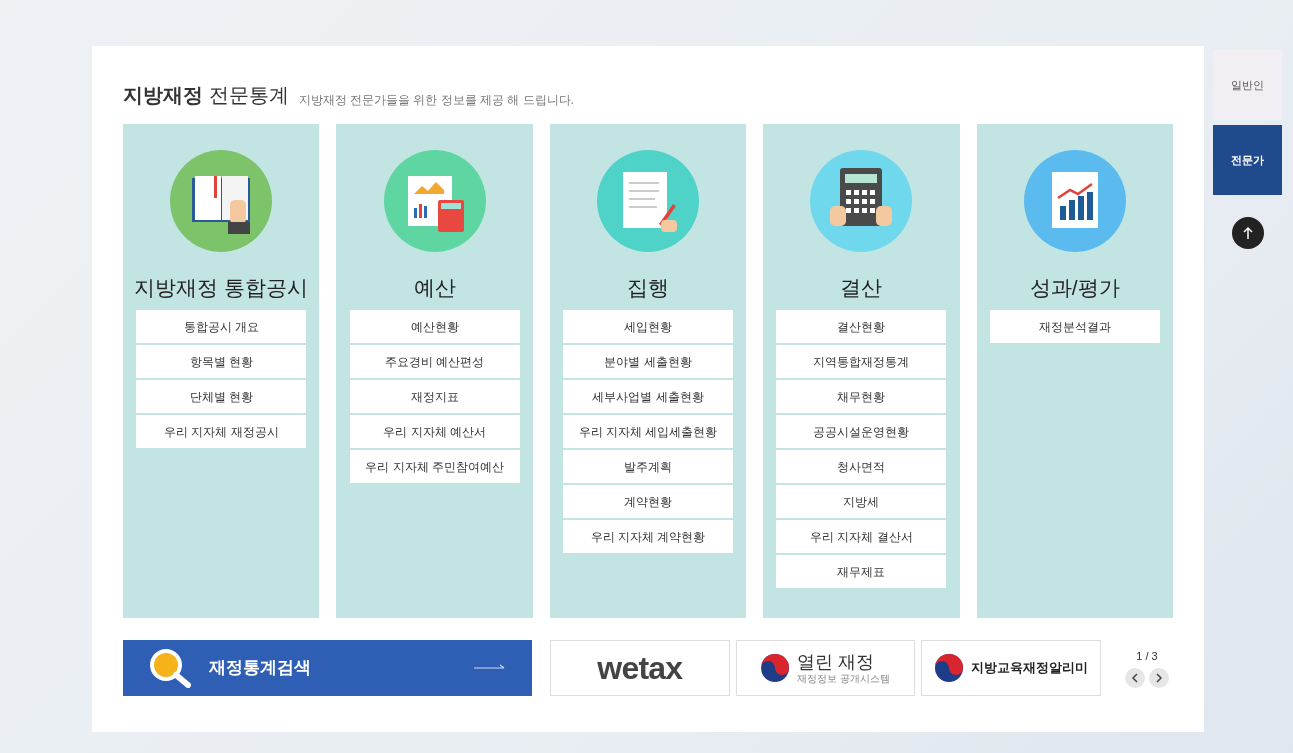 The width and height of the screenshot is (1293, 753). I want to click on arrow-up-icon, so click(1247, 233).